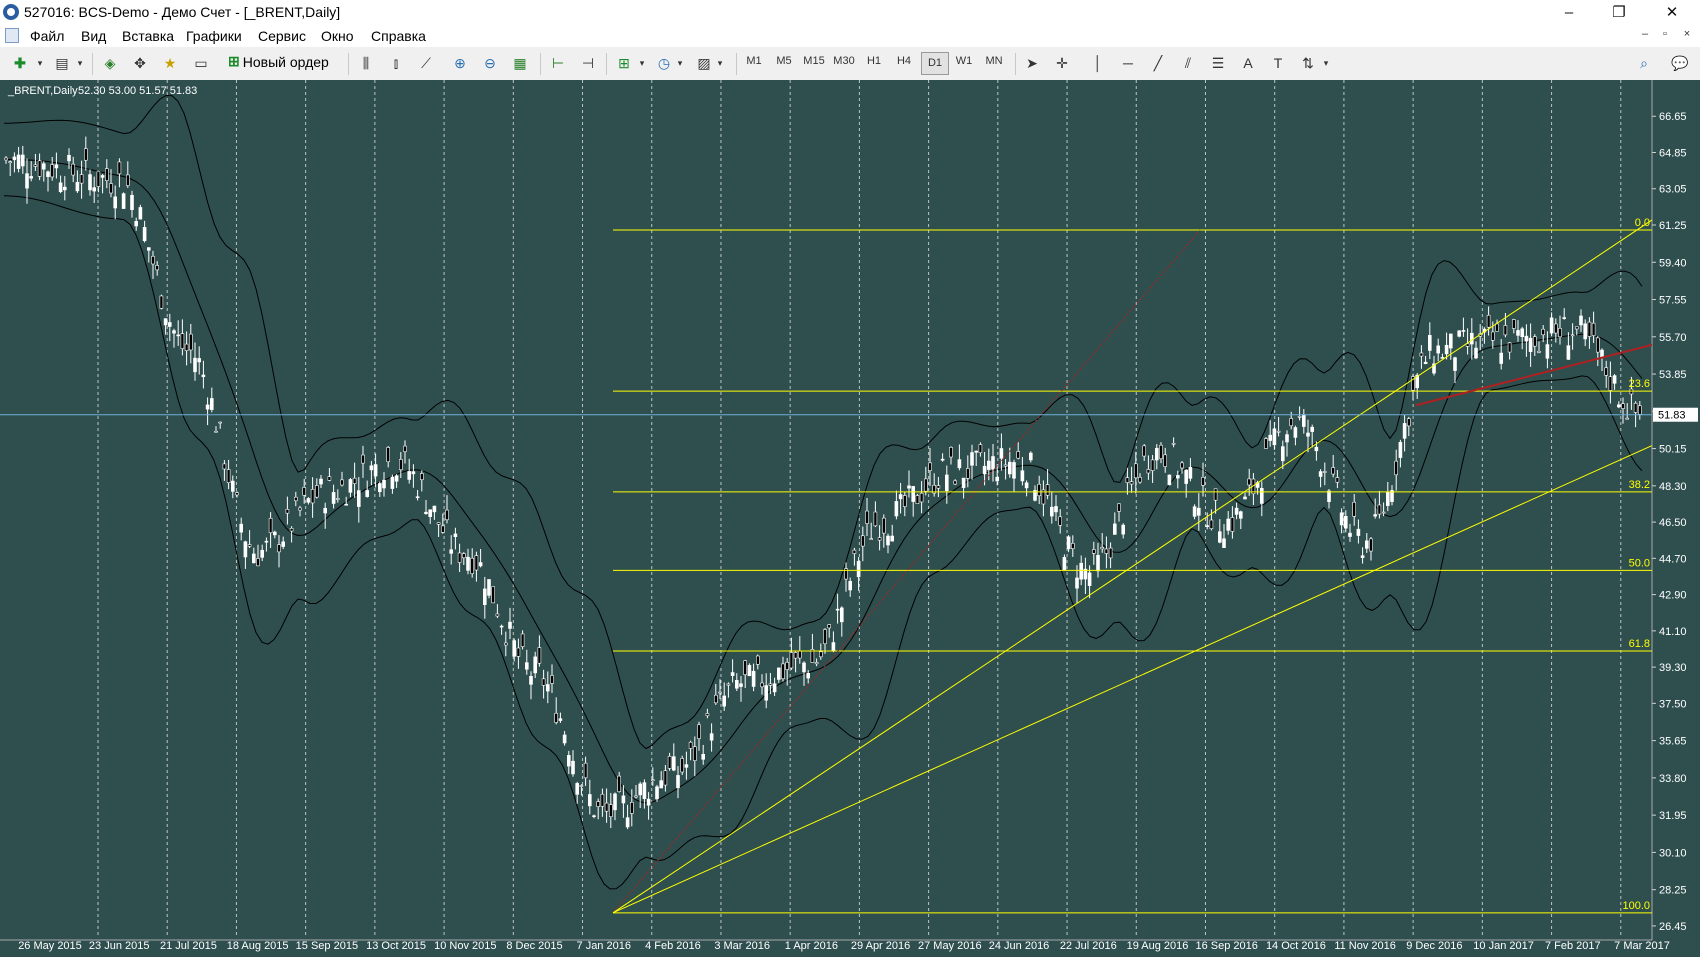  I want to click on minimize-button: –, so click(1569, 12).